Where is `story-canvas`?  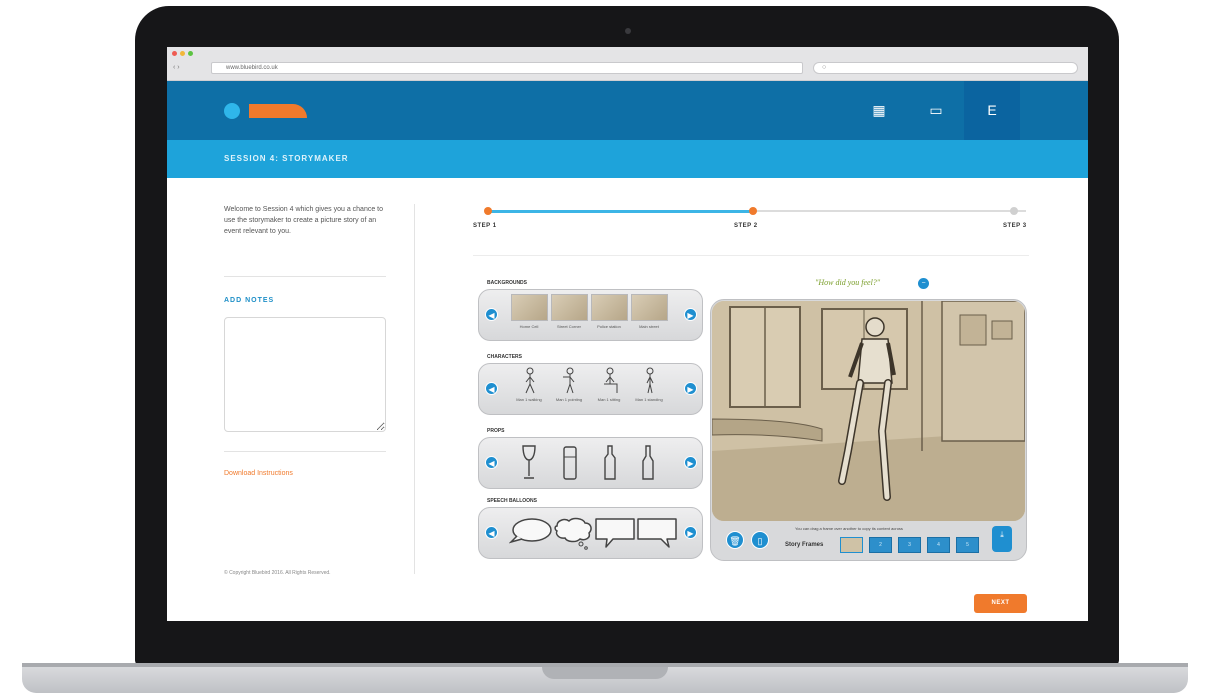 story-canvas is located at coordinates (868, 411).